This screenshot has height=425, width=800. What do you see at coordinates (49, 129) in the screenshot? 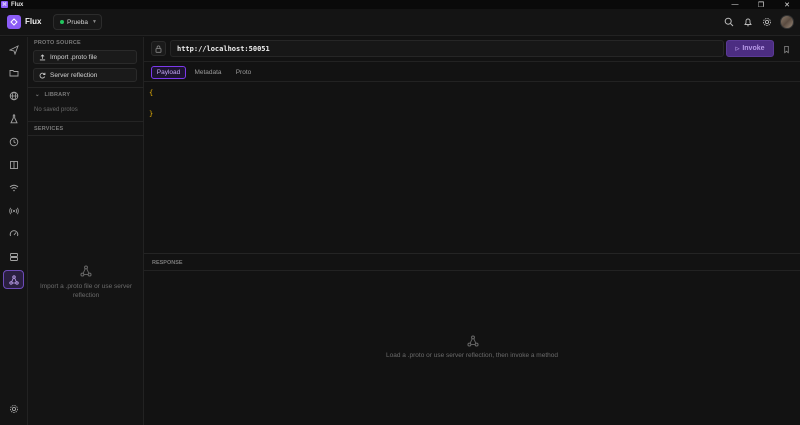
I see `services-title: SERVICES` at bounding box center [49, 129].